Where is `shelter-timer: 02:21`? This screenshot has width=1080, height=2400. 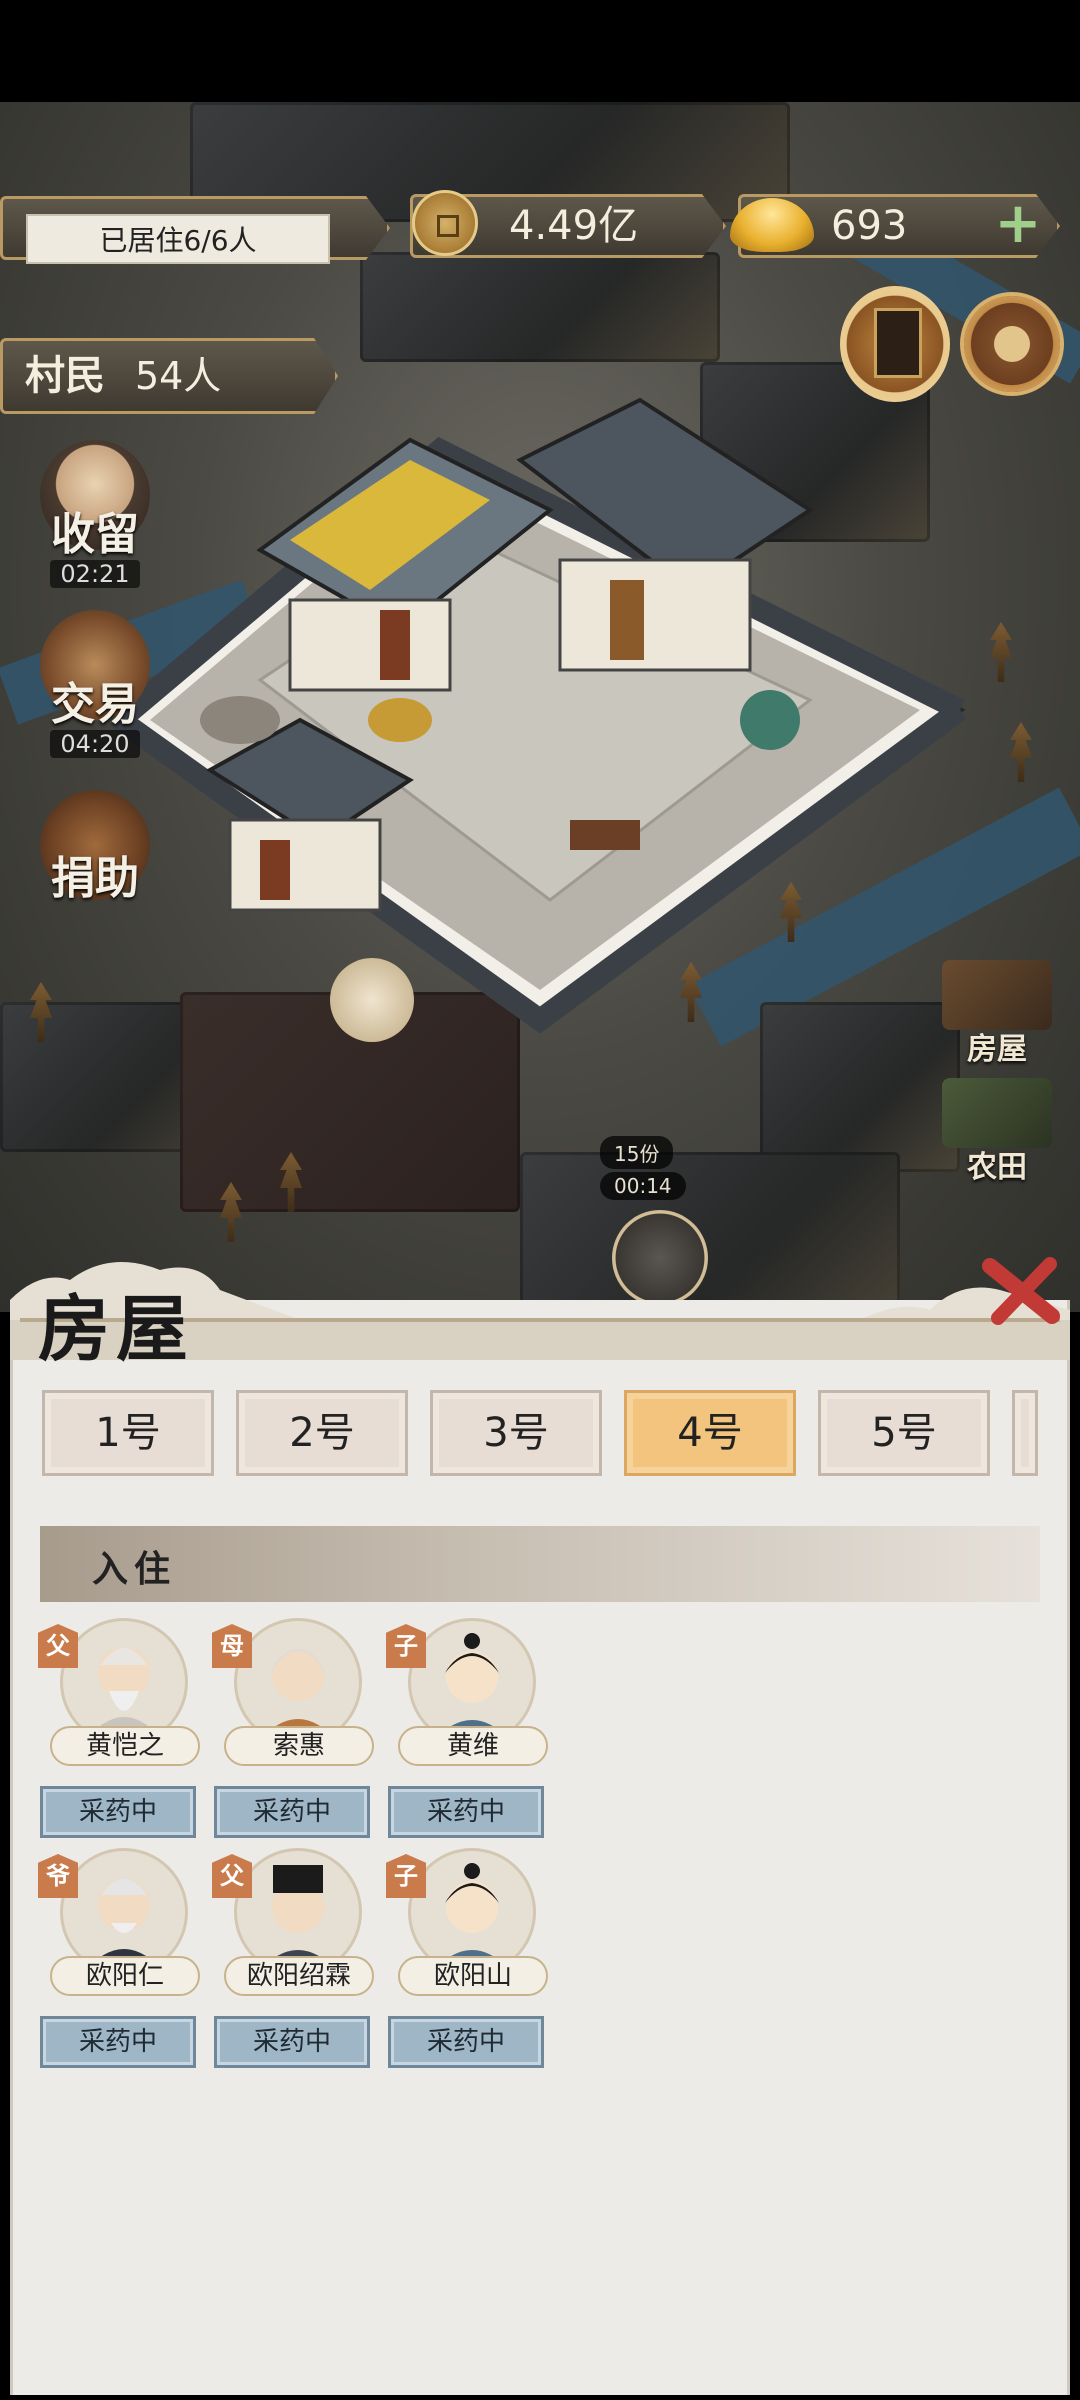 shelter-timer: 02:21 is located at coordinates (95, 574).